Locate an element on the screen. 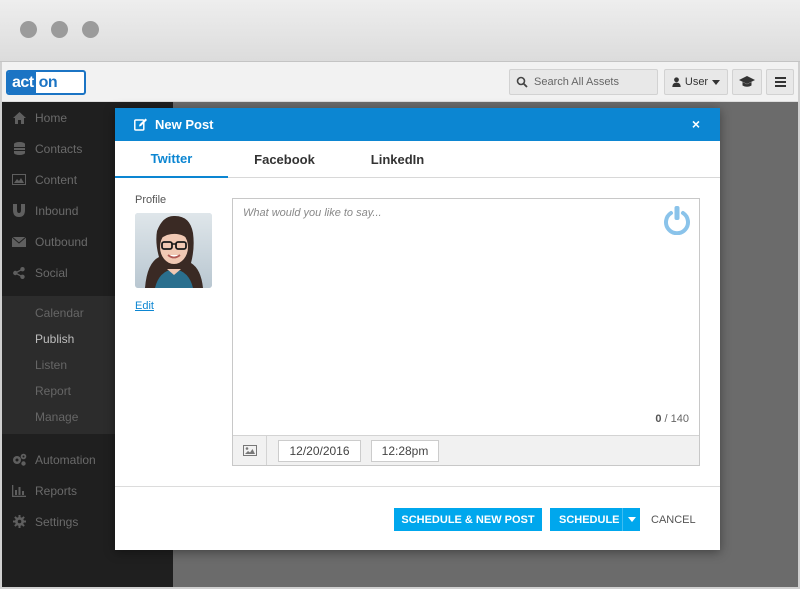 The height and width of the screenshot is (589, 800). top-bar: act on Search All Assets User is located at coordinates (400, 82).